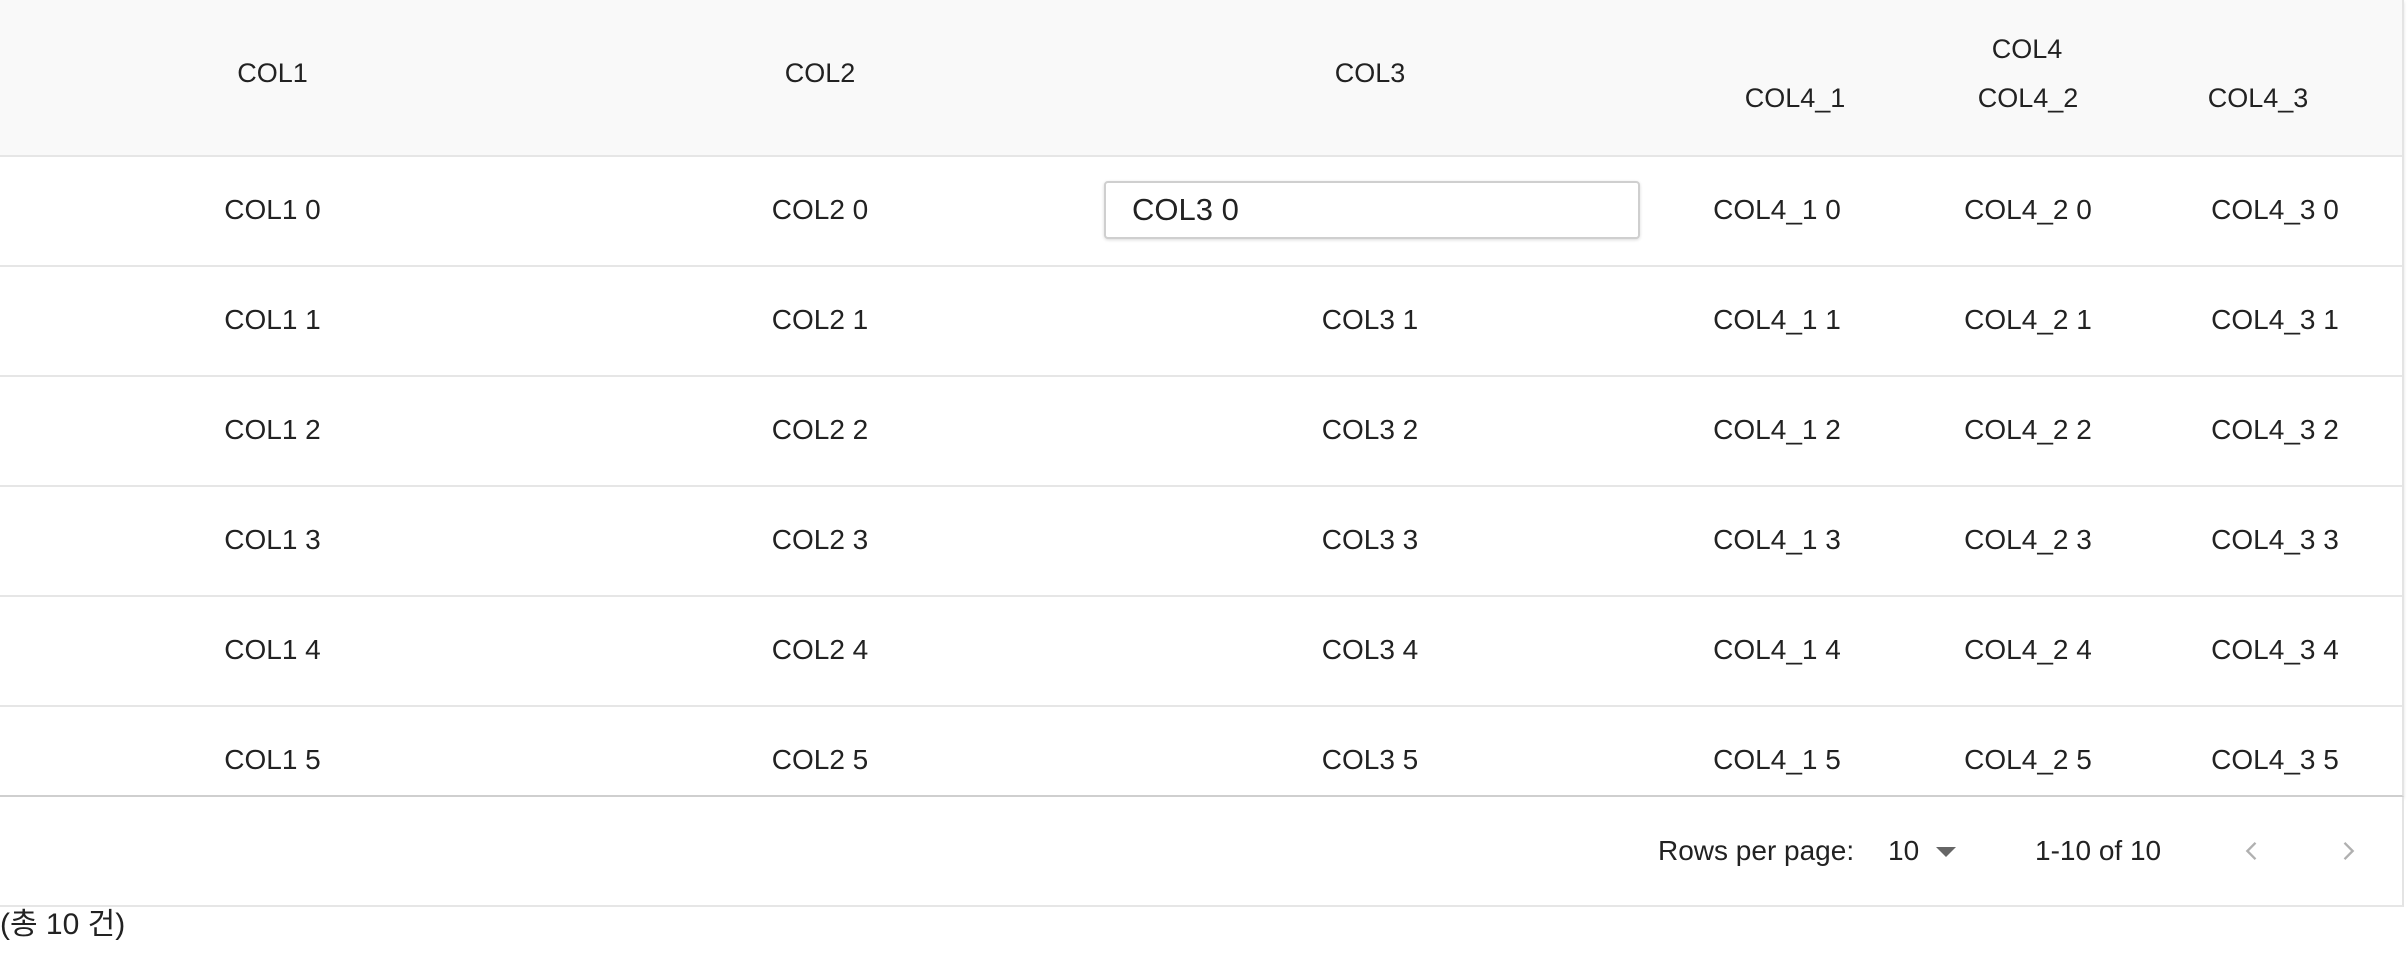  What do you see at coordinates (272, 320) in the screenshot?
I see `cell-col1: COL1 1` at bounding box center [272, 320].